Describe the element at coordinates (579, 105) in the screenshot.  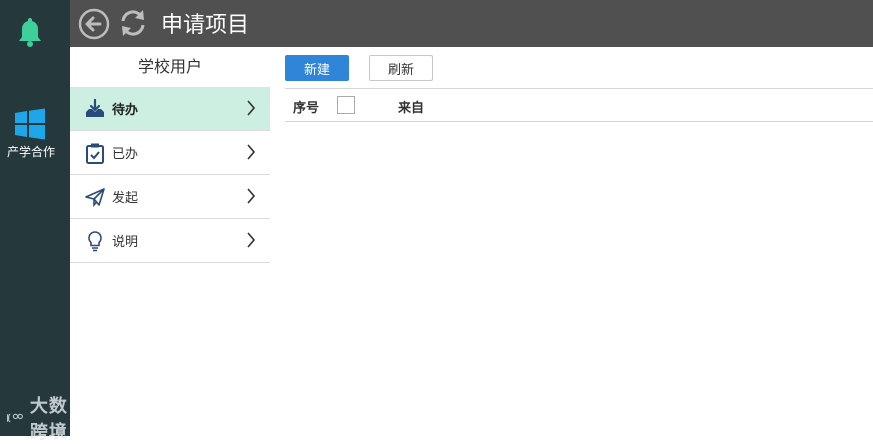
I see `table-header: 序号 来自` at that location.